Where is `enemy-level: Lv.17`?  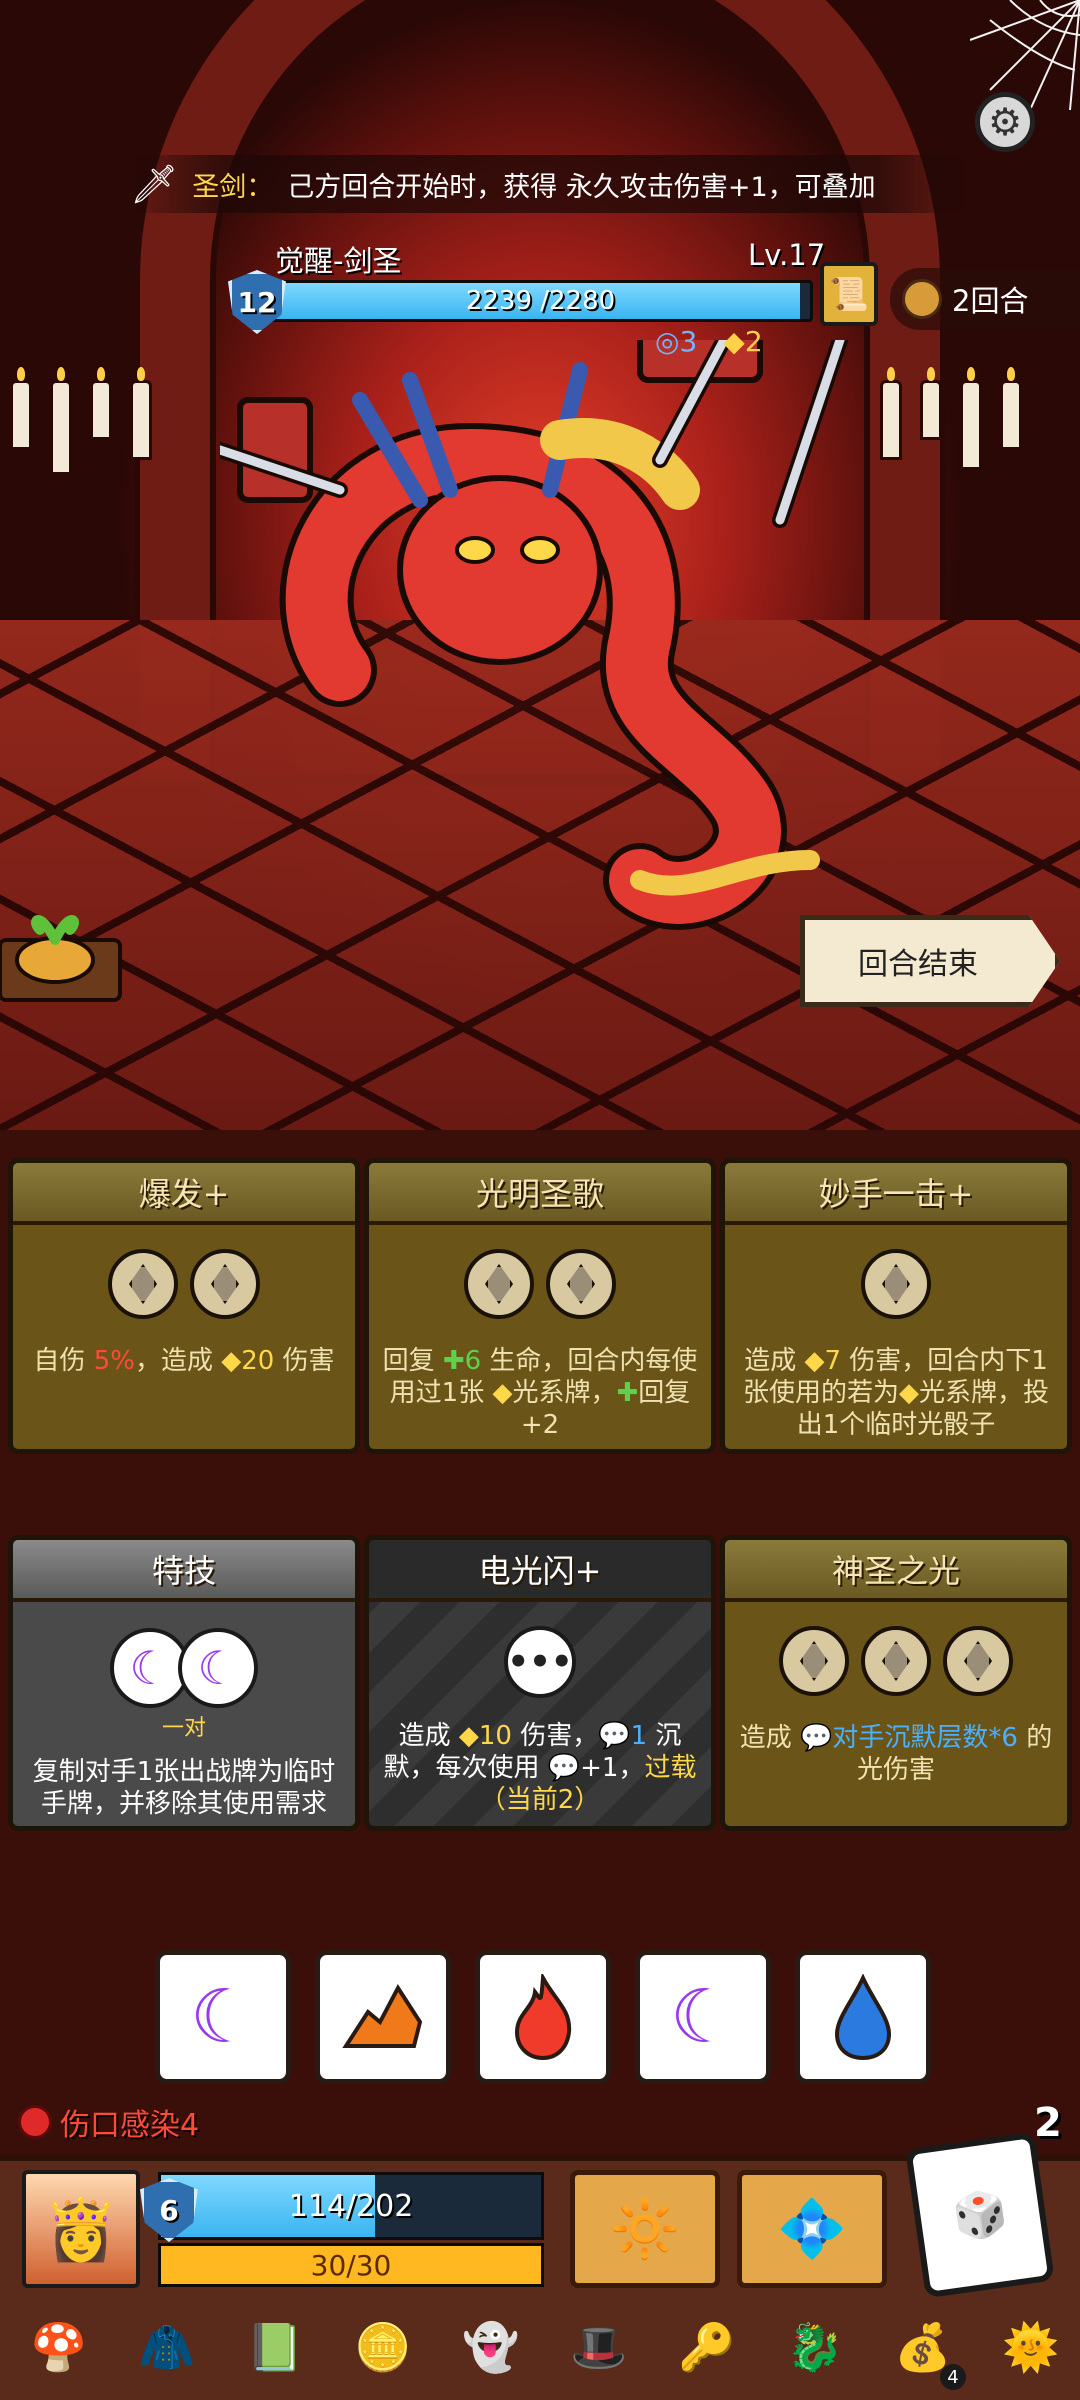
enemy-level: Lv.17 is located at coordinates (787, 255).